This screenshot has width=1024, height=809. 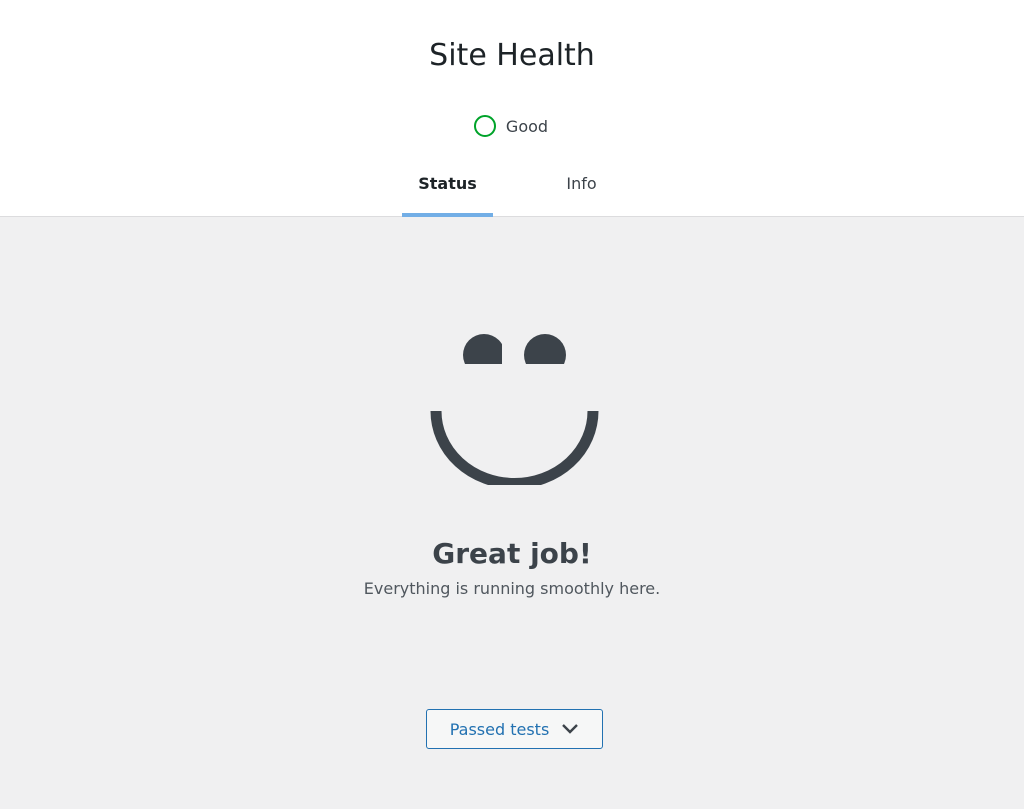 What do you see at coordinates (570, 729) in the screenshot?
I see `chevron-down-icon` at bounding box center [570, 729].